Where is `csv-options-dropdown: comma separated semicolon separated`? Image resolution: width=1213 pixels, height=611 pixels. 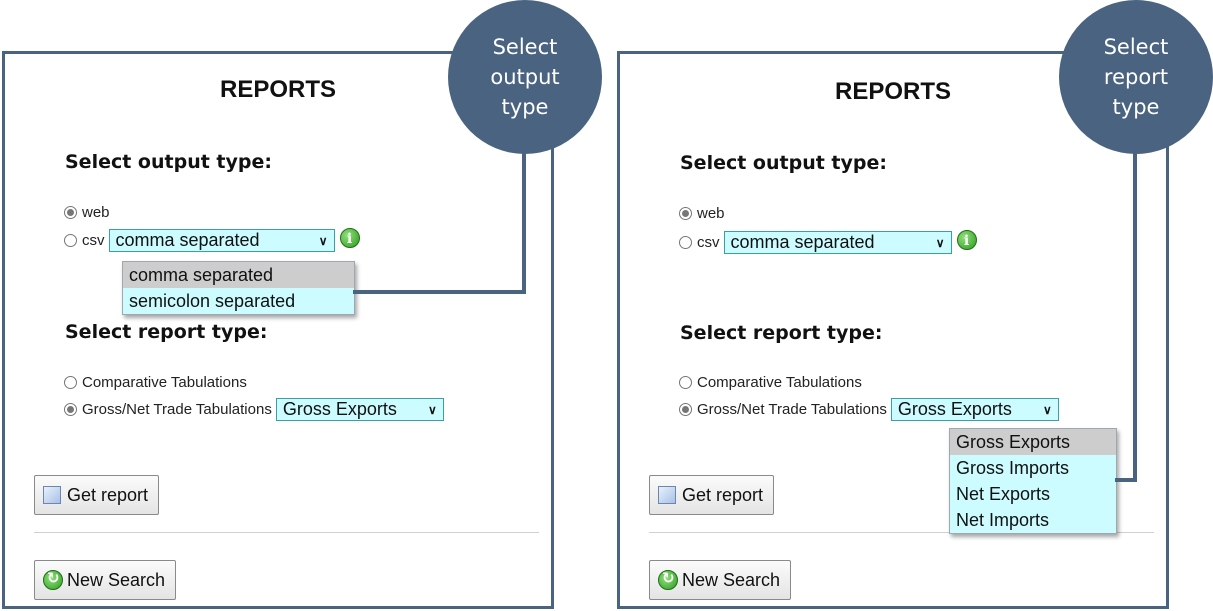 csv-options-dropdown: comma separated semicolon separated is located at coordinates (238, 288).